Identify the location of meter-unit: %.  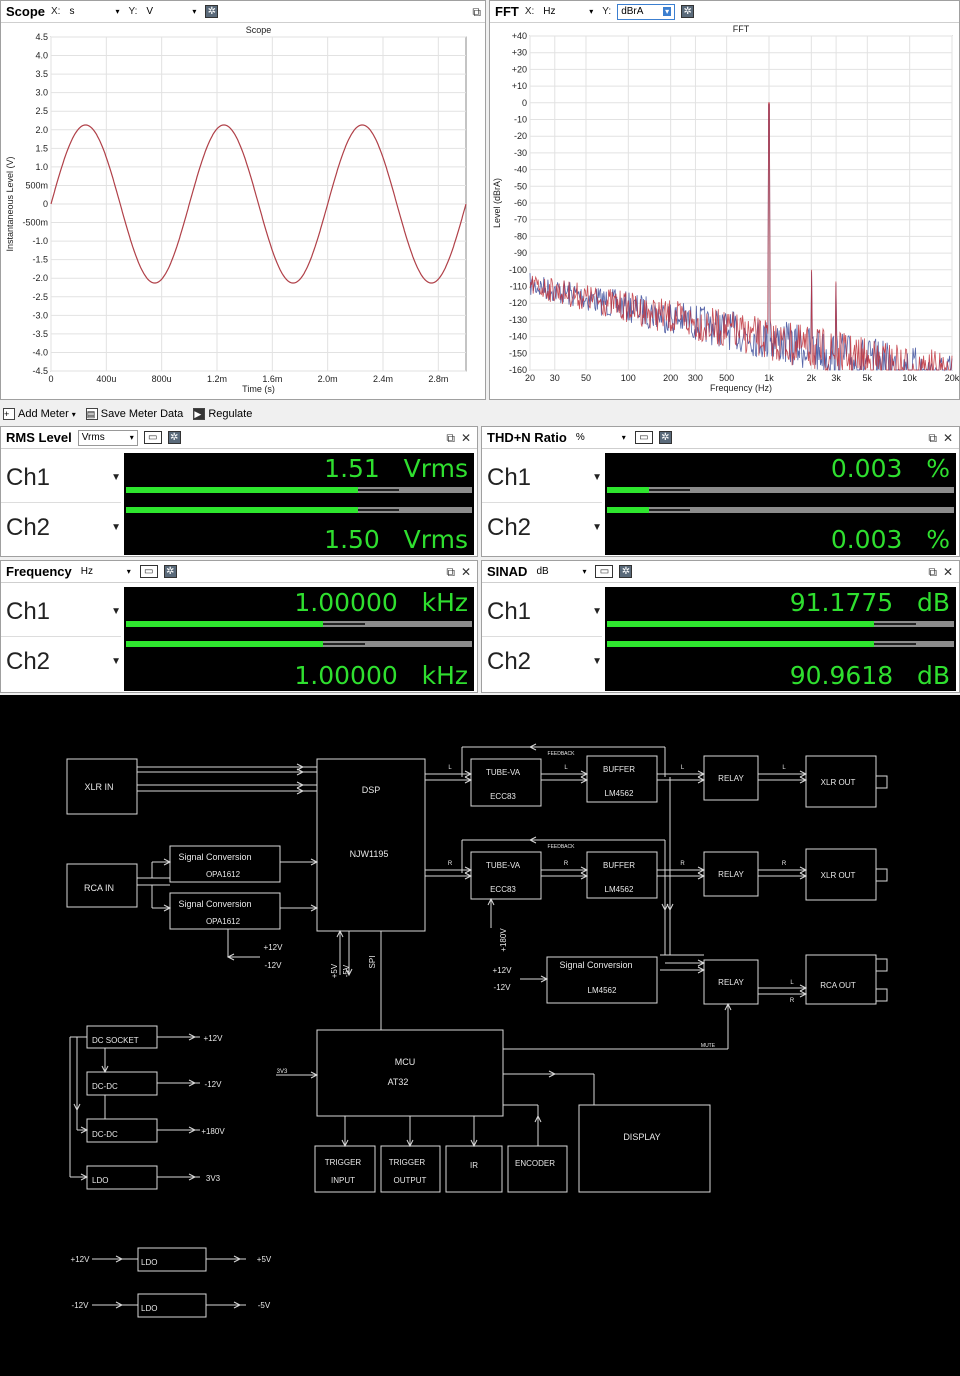
(580, 437).